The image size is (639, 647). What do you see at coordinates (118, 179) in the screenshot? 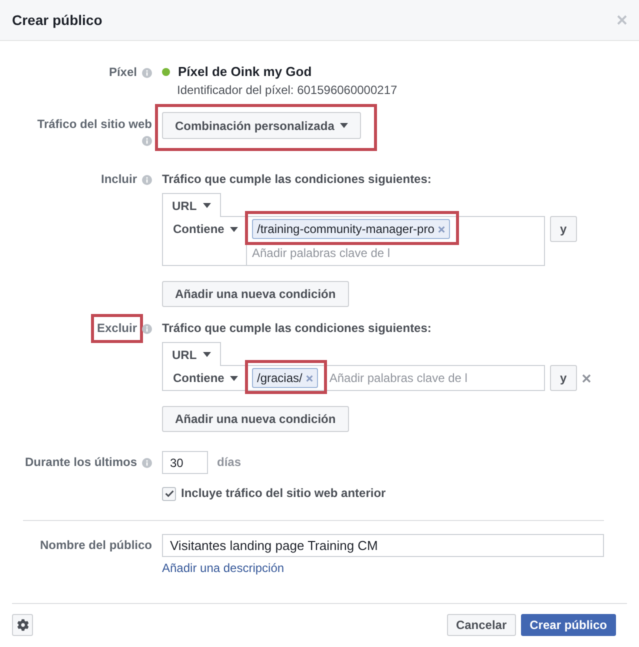
I see `field-label: Incluir` at bounding box center [118, 179].